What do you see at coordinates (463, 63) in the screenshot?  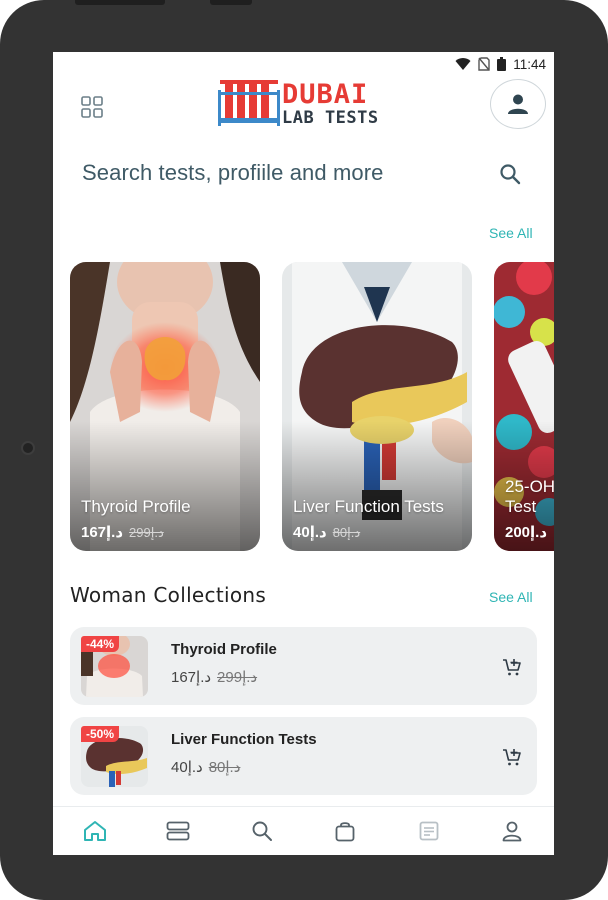 I see `wifi-icon` at bounding box center [463, 63].